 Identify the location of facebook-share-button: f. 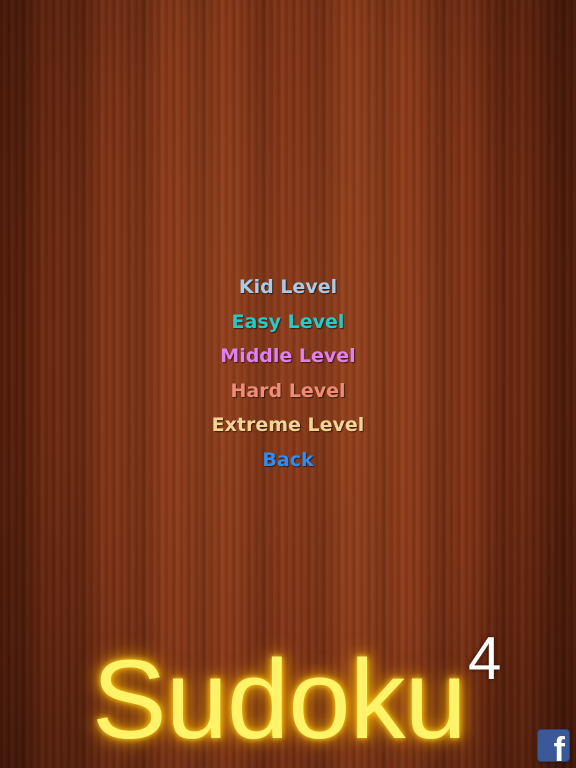
(553, 745).